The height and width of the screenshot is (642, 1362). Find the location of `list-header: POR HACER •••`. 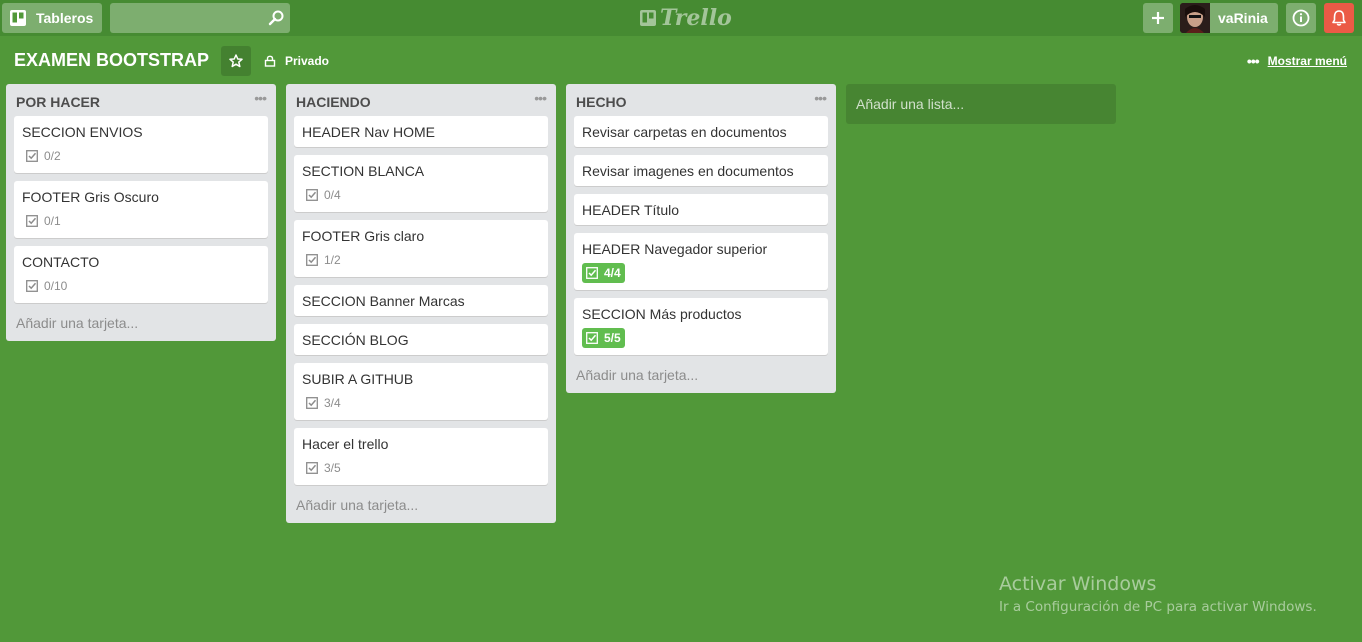

list-header: POR HACER ••• is located at coordinates (141, 100).